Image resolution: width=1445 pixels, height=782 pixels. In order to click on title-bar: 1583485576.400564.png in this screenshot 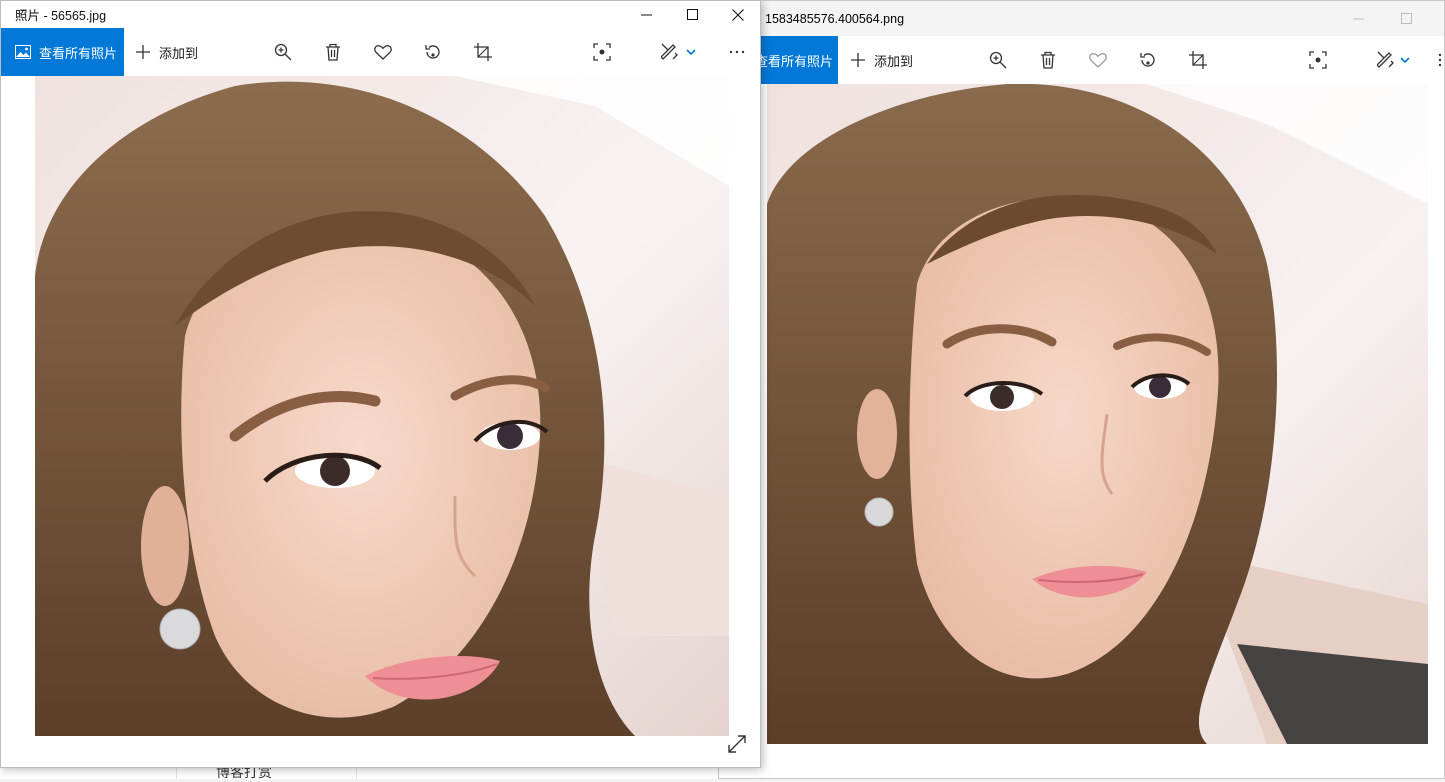, I will do `click(1081, 18)`.